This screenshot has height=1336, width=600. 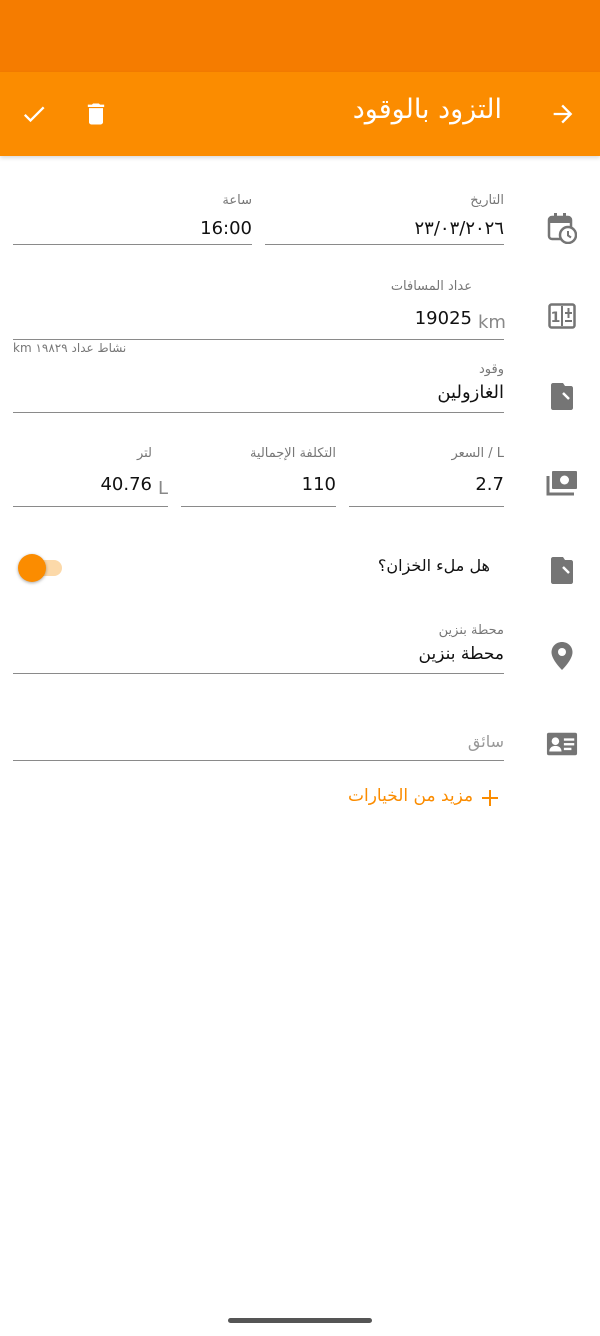 I want to click on odometer-label: عداد المسافات, so click(x=431, y=286).